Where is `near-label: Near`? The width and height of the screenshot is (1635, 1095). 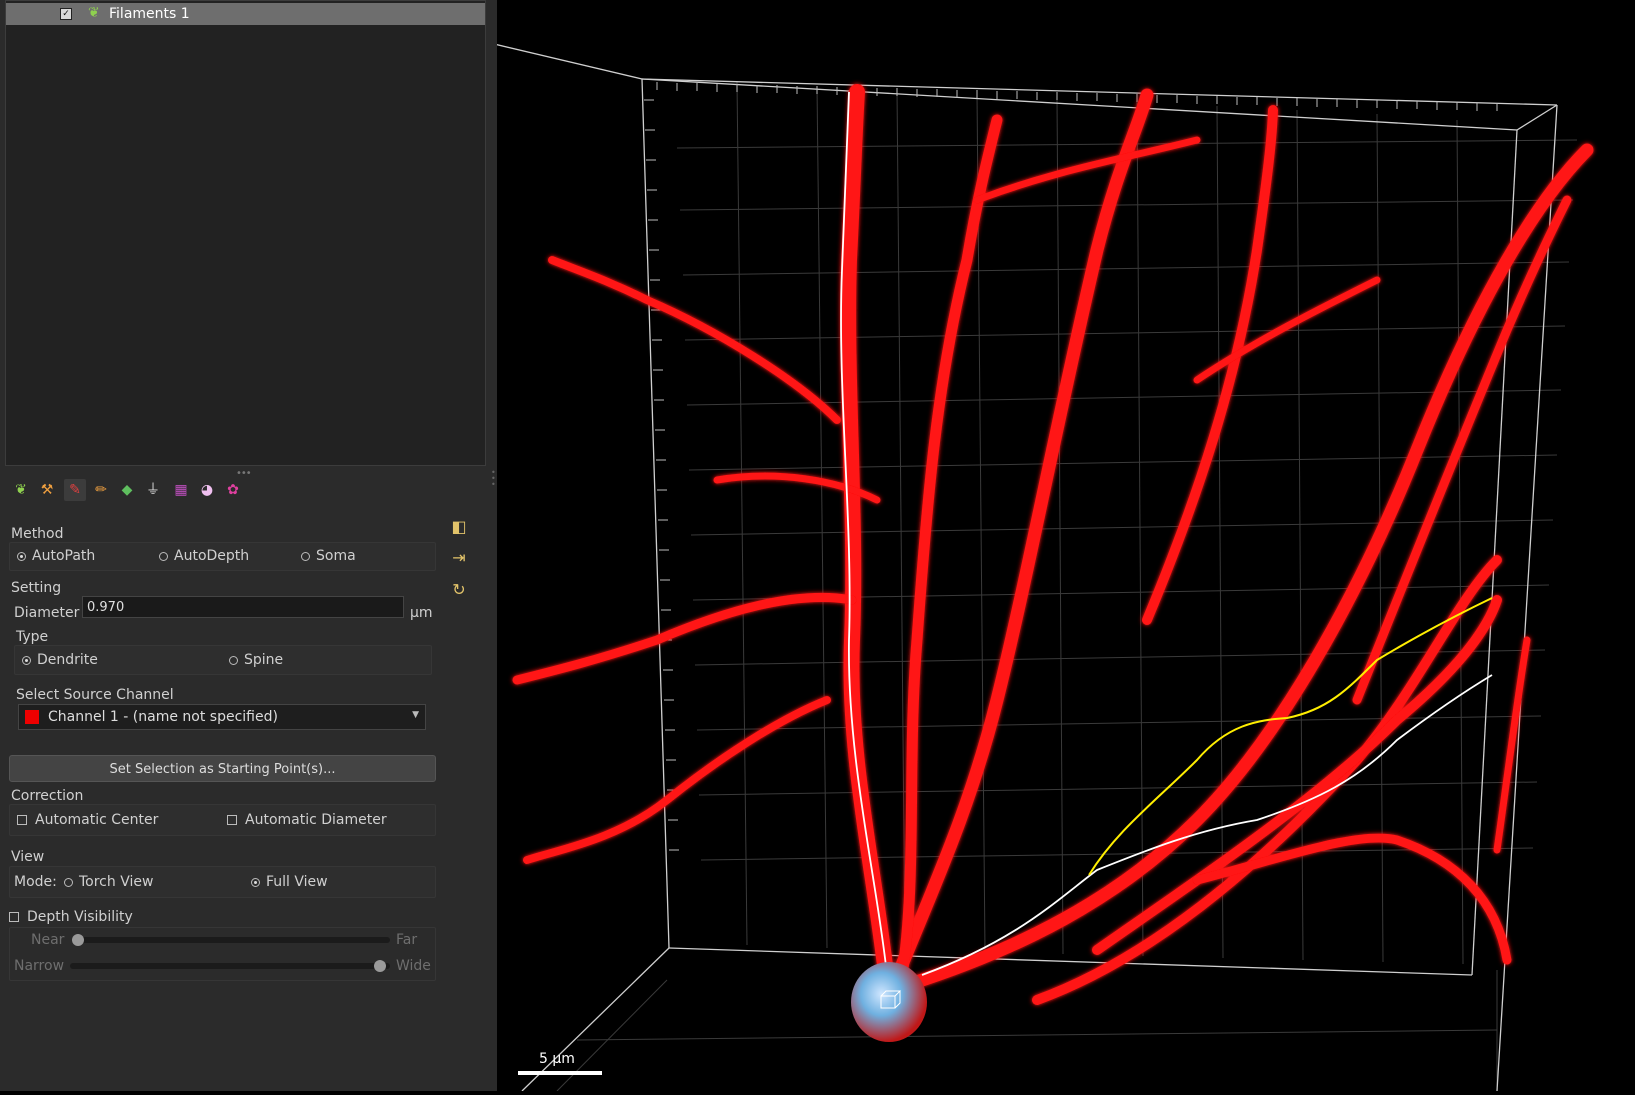
near-label: Near is located at coordinates (48, 940).